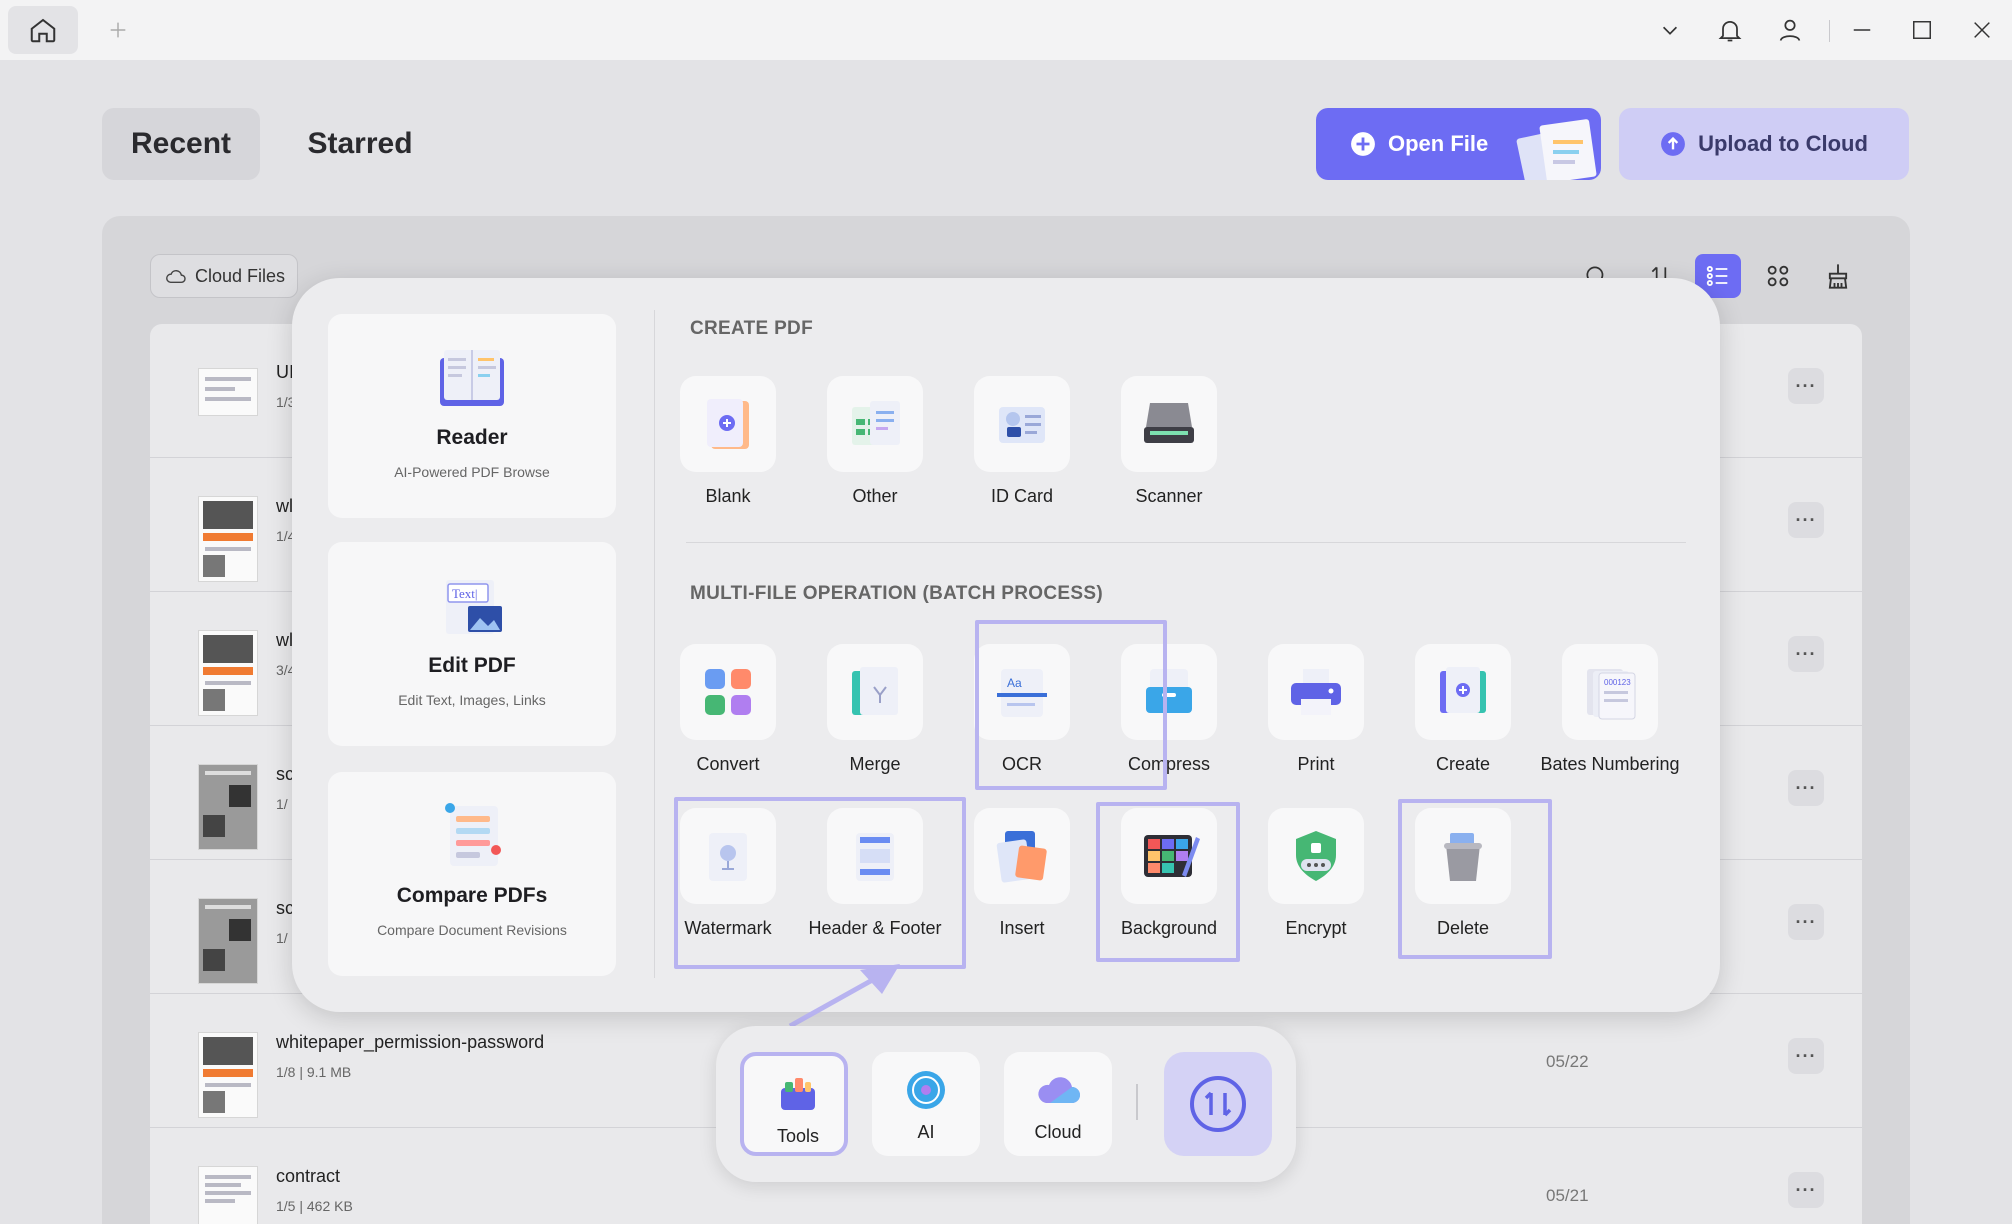 The height and width of the screenshot is (1224, 2012). What do you see at coordinates (1617, 682) in the screenshot?
I see `bates-badge: 000123` at bounding box center [1617, 682].